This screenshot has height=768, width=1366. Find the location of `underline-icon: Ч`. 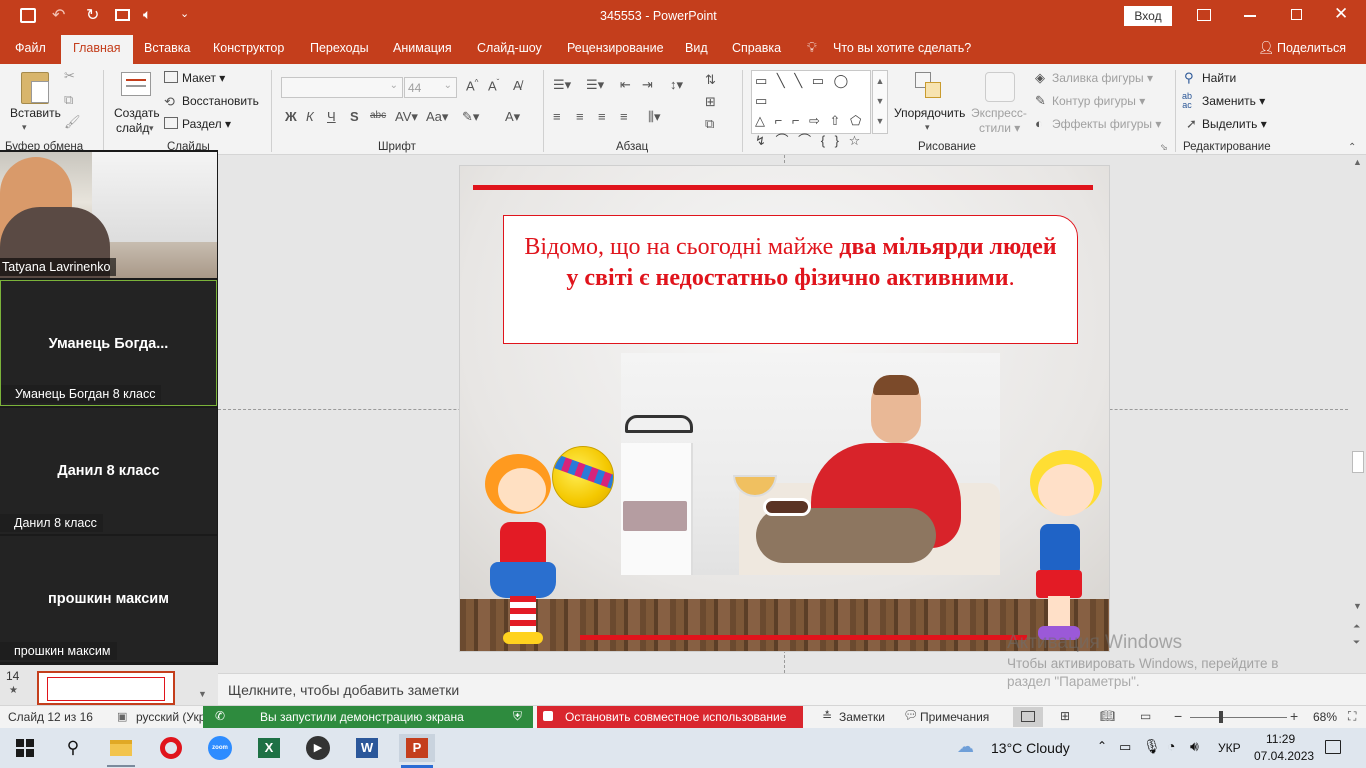

underline-icon: Ч is located at coordinates (331, 116).